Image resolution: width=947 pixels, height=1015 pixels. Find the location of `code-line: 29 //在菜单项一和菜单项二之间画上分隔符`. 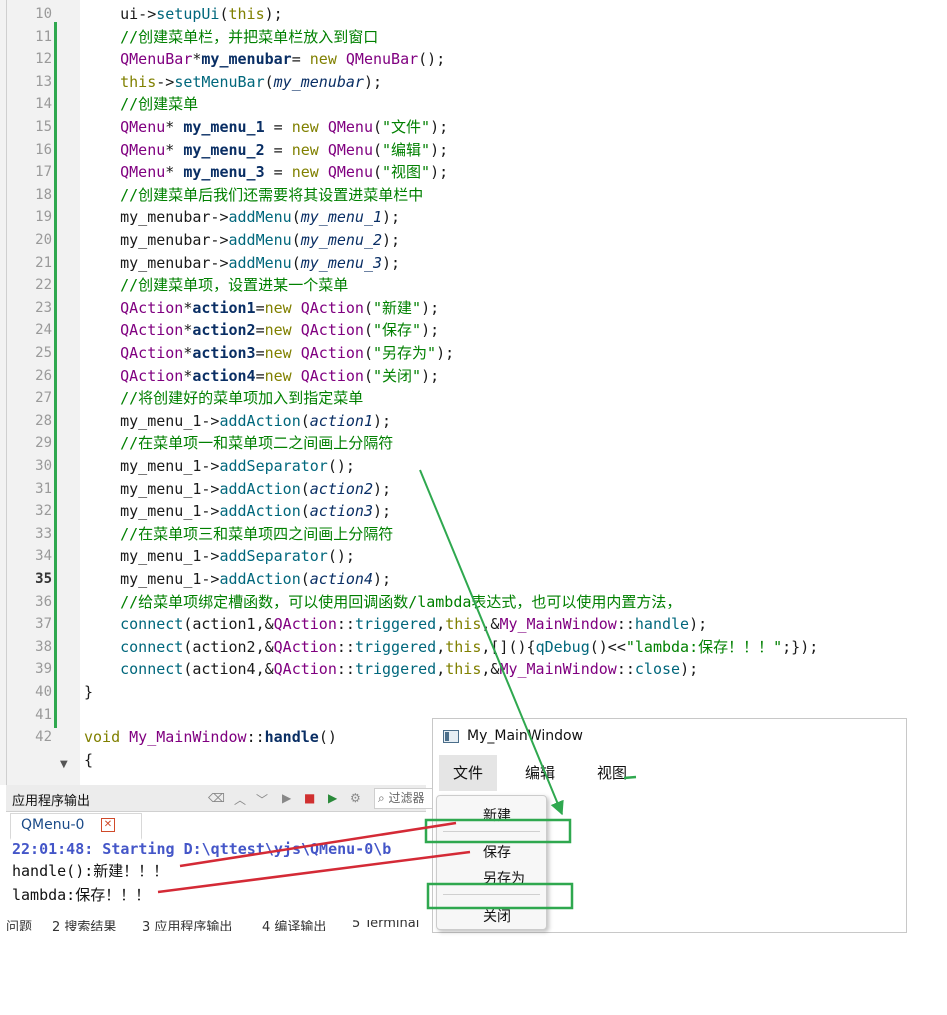

code-line: 29 //在菜单项一和菜单项二之间画上分隔符 is located at coordinates (452, 443).